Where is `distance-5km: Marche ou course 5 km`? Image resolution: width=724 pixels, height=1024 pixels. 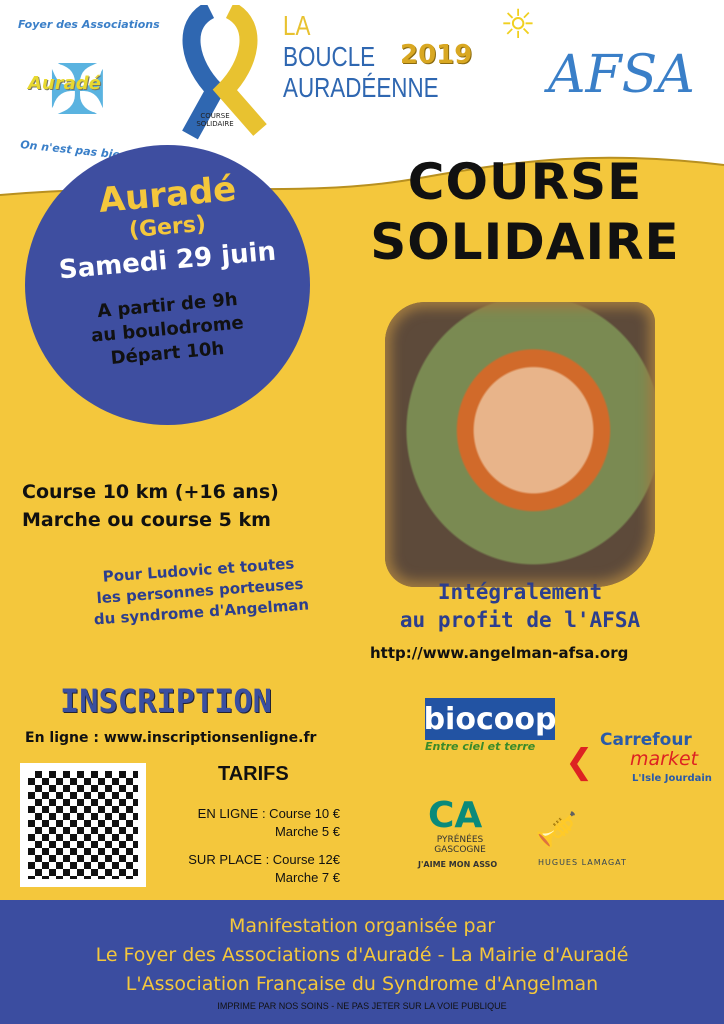 distance-5km: Marche ou course 5 km is located at coordinates (146, 520).